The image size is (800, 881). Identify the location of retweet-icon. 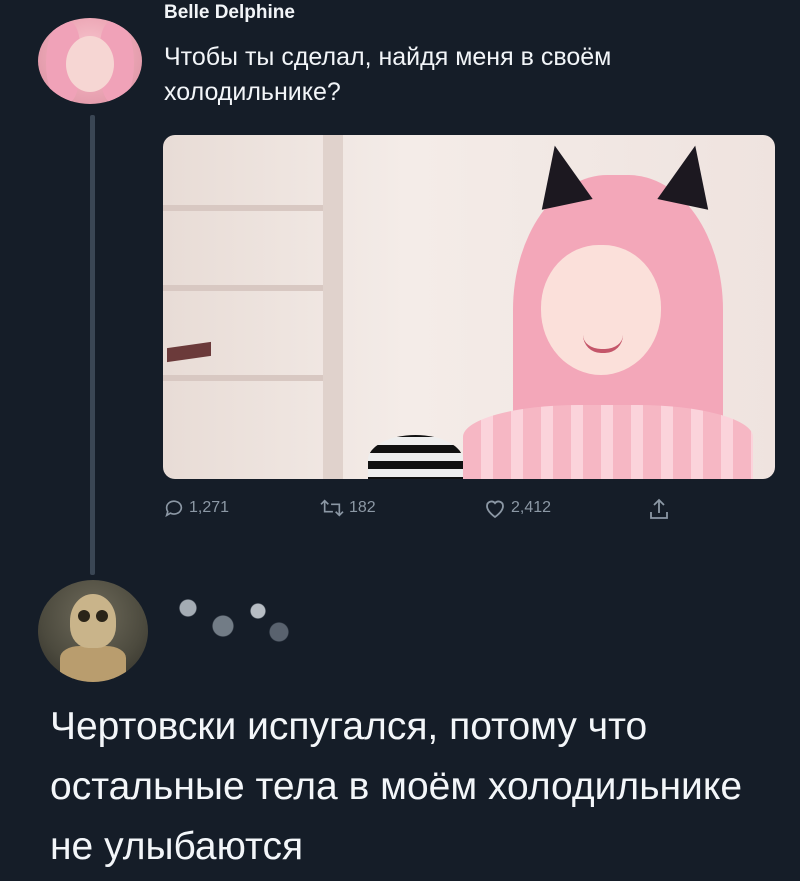
(332, 508).